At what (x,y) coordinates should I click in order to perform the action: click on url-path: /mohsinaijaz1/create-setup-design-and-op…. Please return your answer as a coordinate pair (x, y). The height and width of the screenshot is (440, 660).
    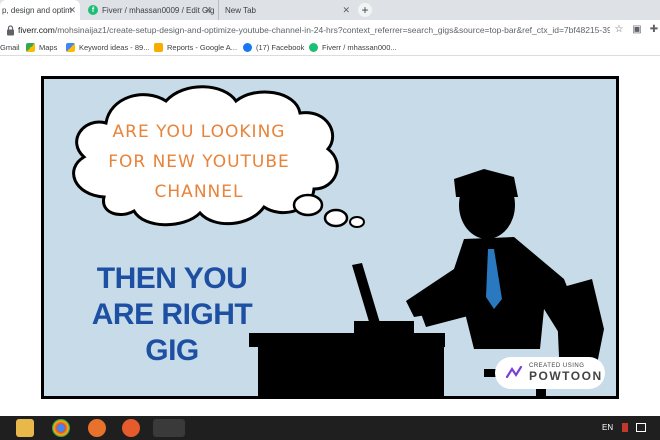
    Looking at the image, I should click on (332, 30).